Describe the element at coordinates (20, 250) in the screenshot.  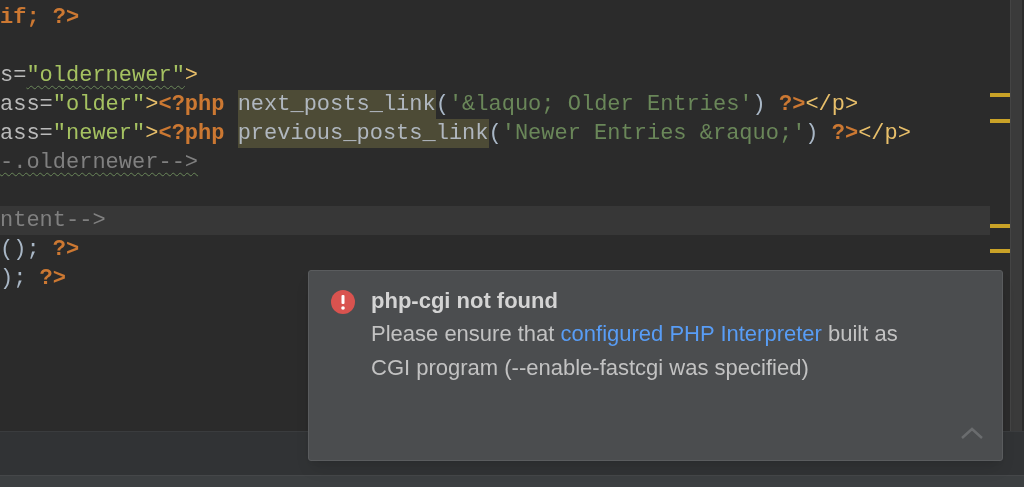
I see `punctuation: ();` at that location.